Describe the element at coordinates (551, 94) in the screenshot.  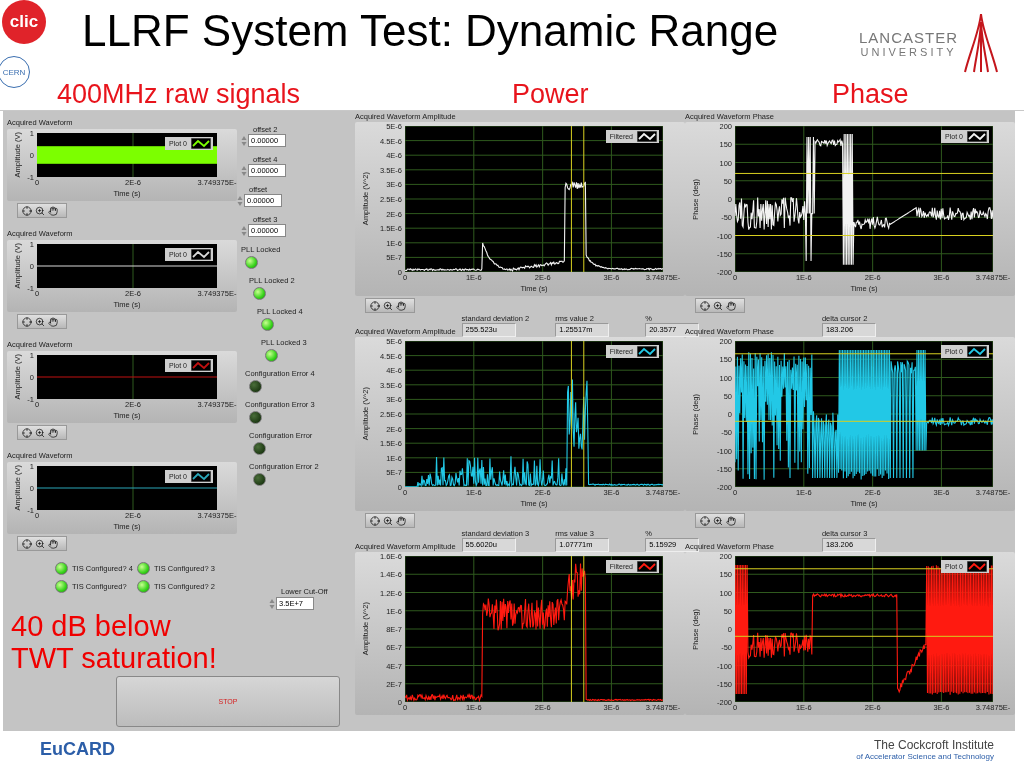
I see `section-label: Power` at that location.